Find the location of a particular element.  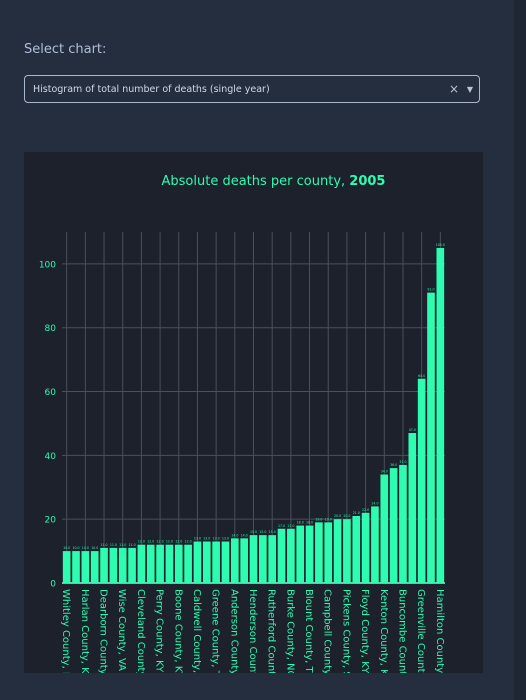

x-tick-label: Burke County, NC is located at coordinates (289, 631).